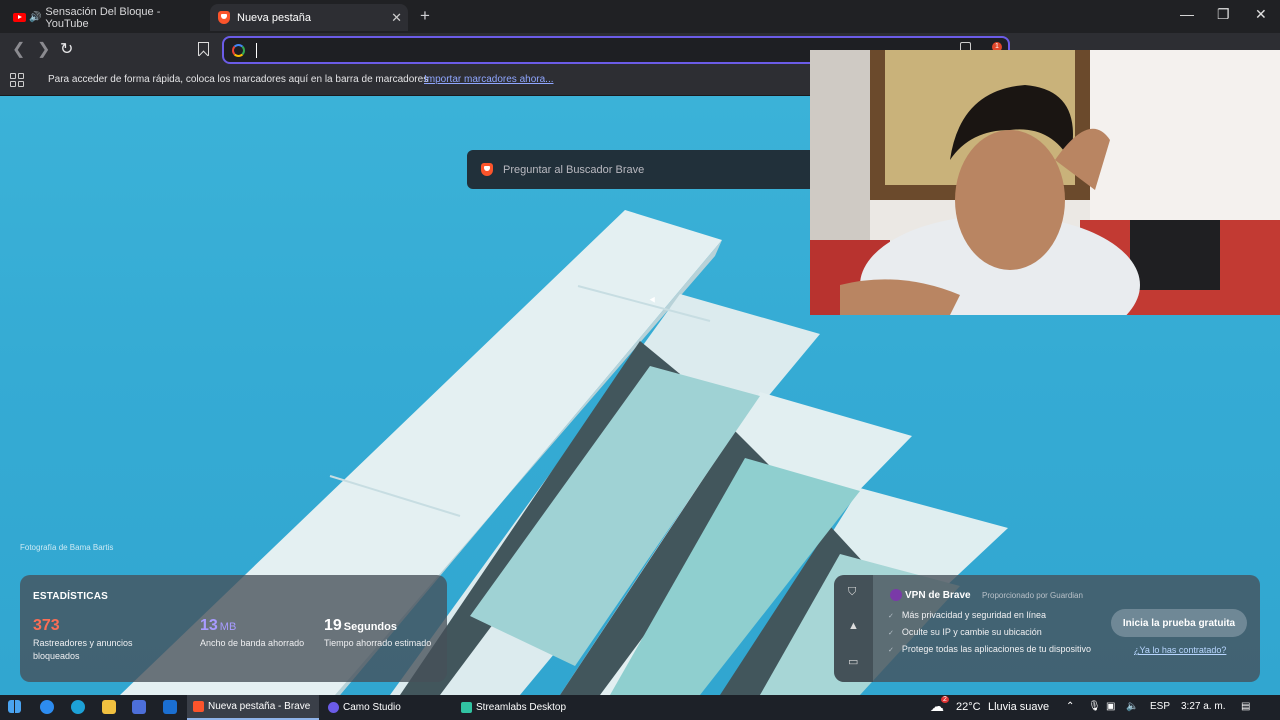 This screenshot has width=1280, height=720. I want to click on network-icon: ▣, so click(1110, 706).